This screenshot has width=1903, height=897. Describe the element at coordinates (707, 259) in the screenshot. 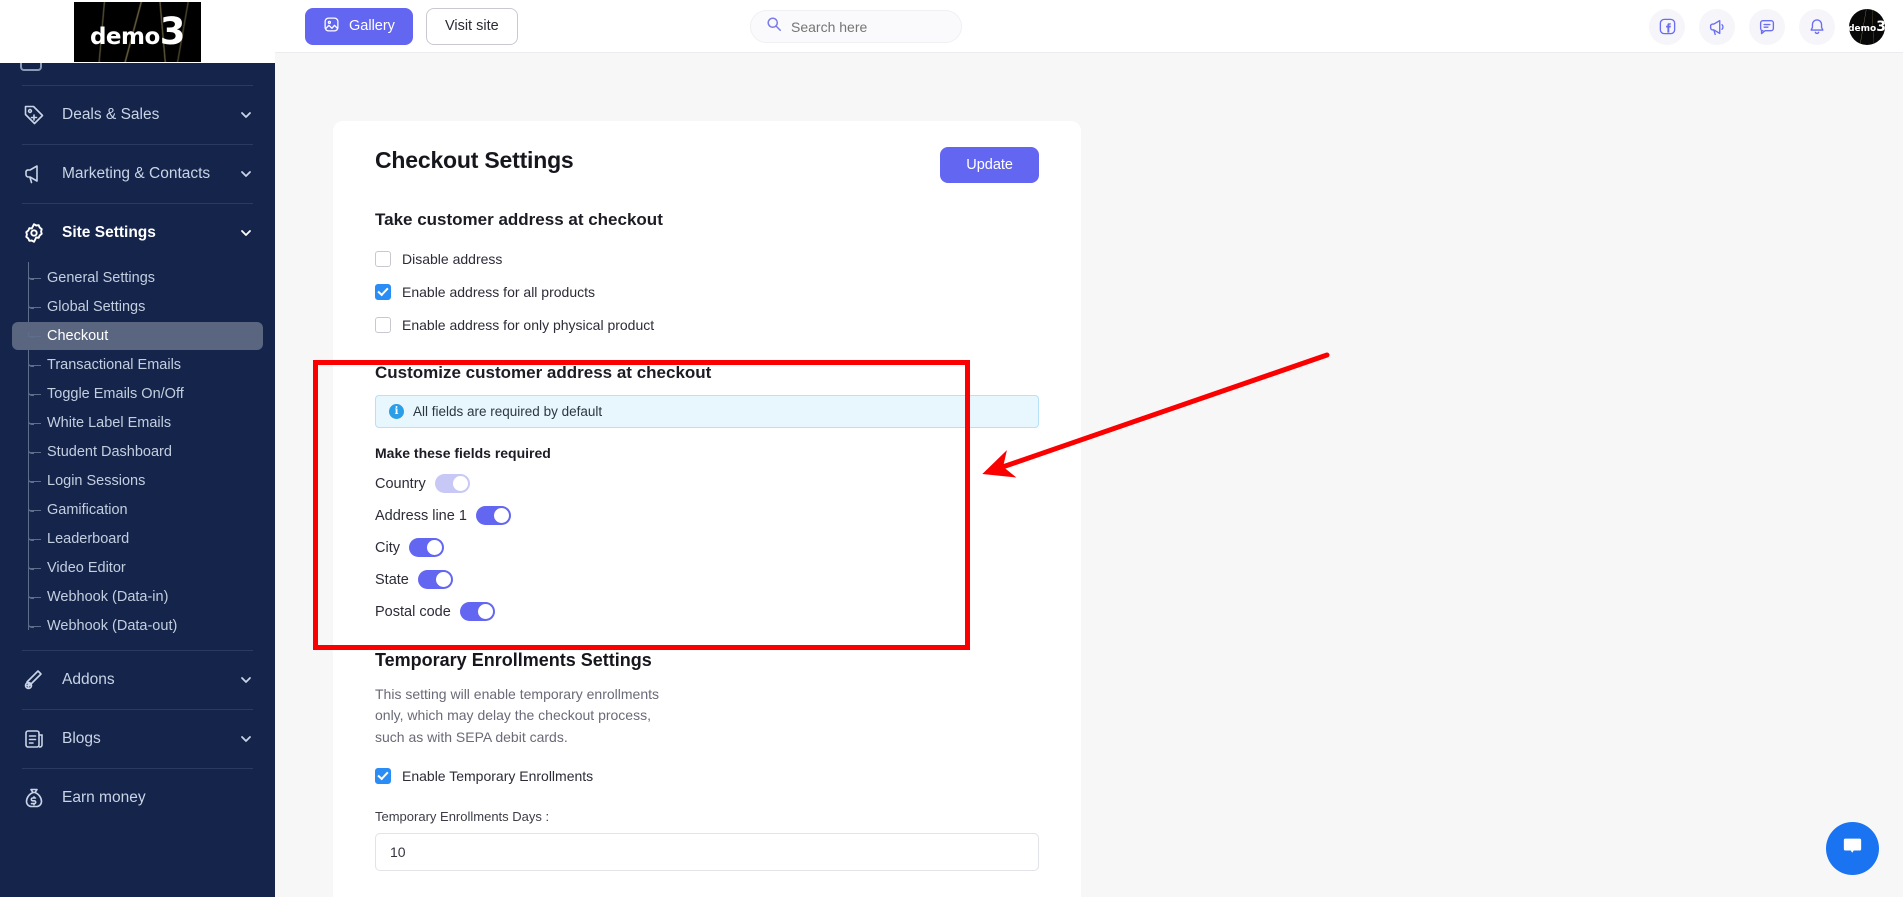

I see `address-option-row: Disable address` at that location.